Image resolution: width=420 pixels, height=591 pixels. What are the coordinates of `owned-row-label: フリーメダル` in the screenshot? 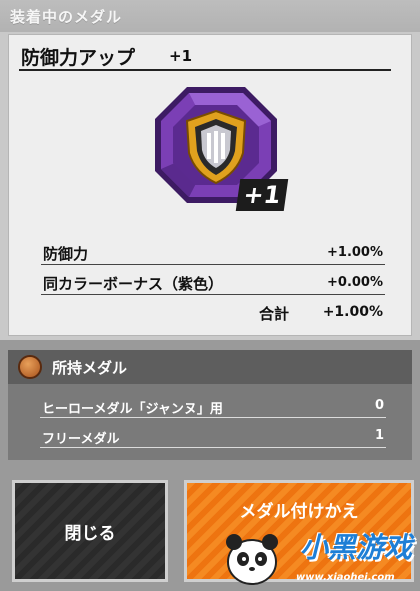 It's located at (81, 439).